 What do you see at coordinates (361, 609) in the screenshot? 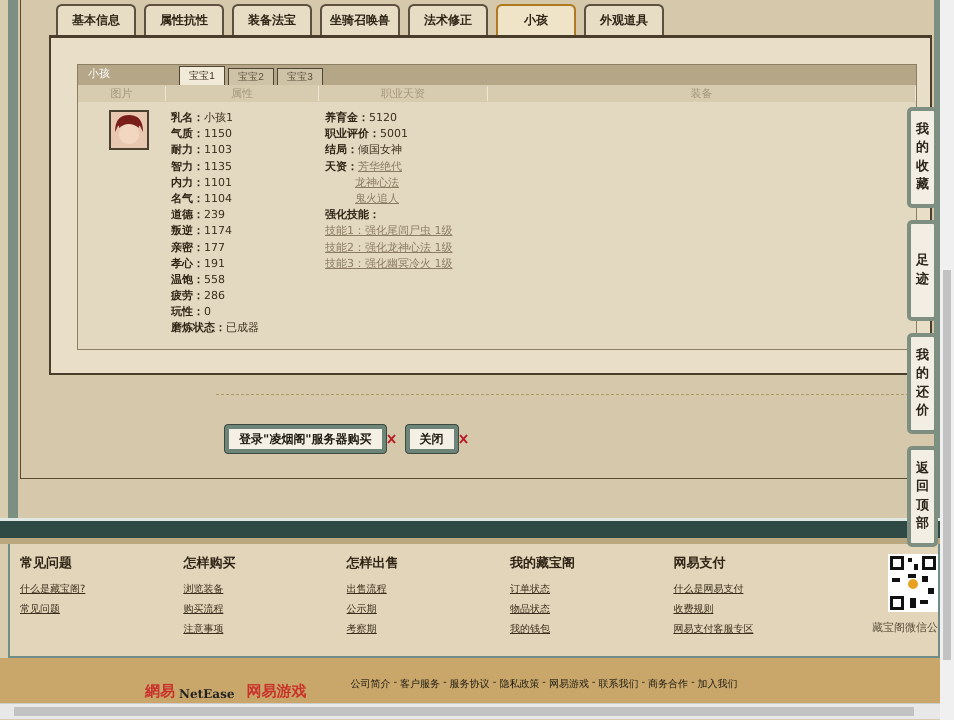
I see `footer-link: 公示期` at bounding box center [361, 609].